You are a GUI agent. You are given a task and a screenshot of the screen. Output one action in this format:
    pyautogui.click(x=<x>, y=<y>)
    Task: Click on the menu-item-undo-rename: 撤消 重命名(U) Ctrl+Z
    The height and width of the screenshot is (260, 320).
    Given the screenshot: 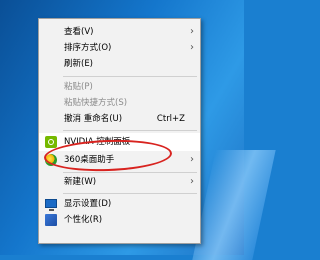 What is the action you would take?
    pyautogui.click(x=119, y=119)
    